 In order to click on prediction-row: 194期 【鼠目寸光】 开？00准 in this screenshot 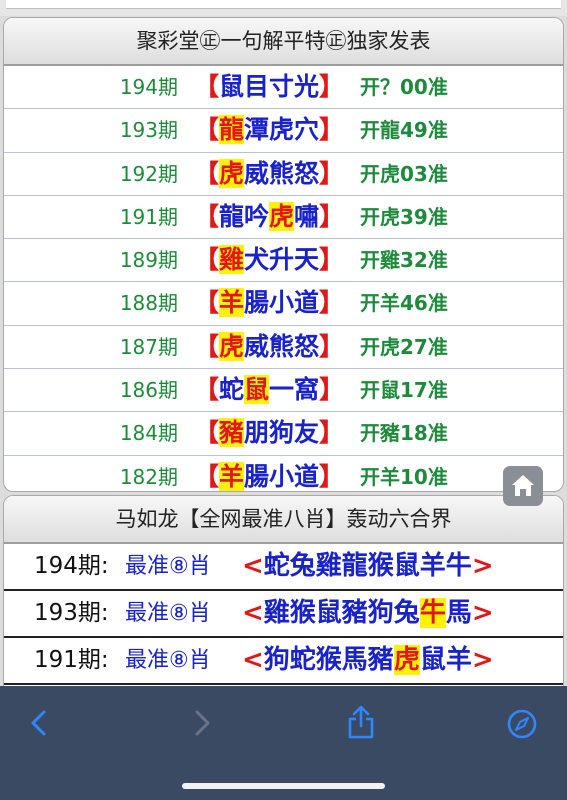, I will do `click(283, 88)`.